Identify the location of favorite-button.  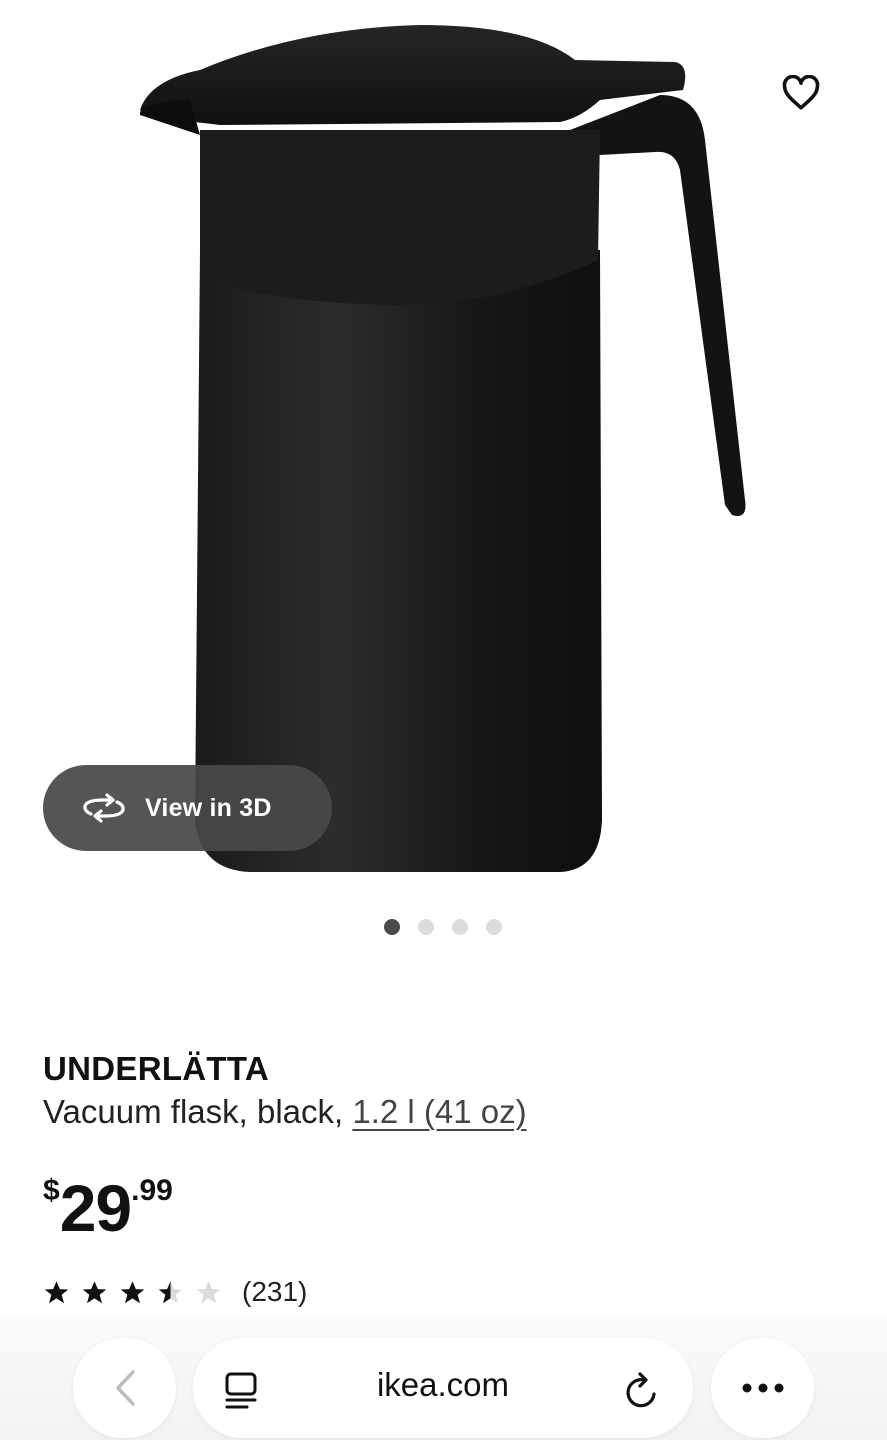
(801, 93).